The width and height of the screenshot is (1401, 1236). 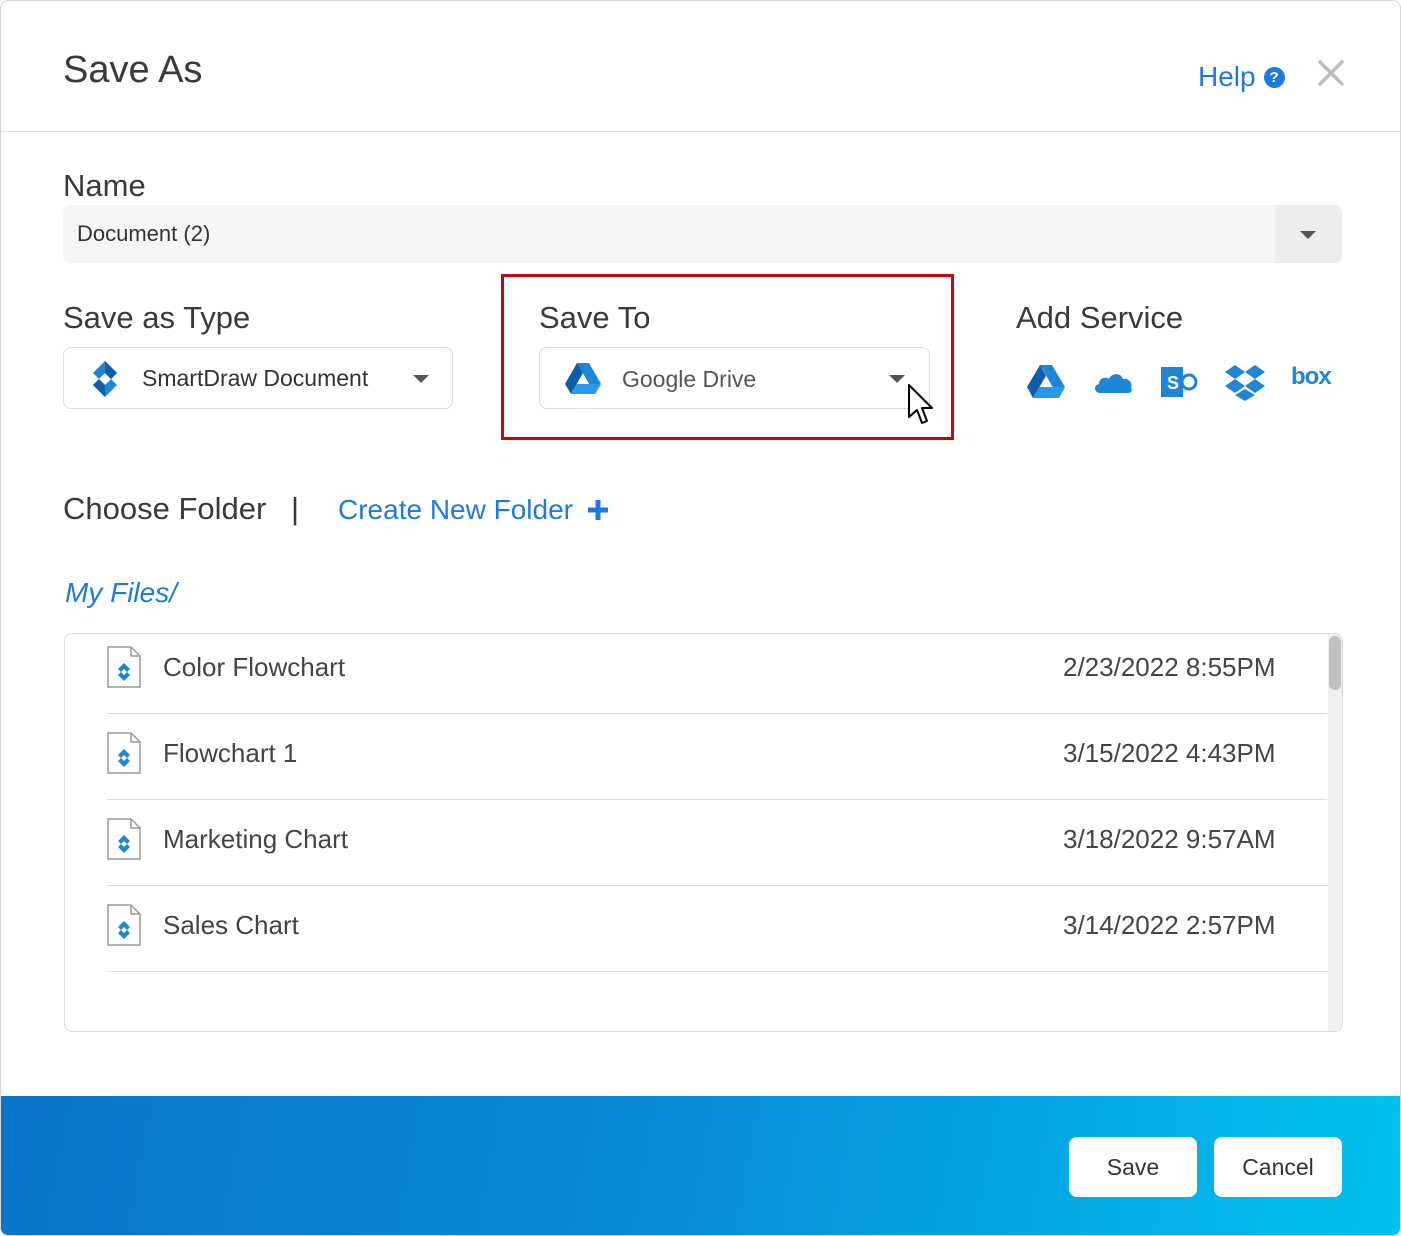 What do you see at coordinates (1278, 1167) in the screenshot?
I see `cancel-button: Cancel` at bounding box center [1278, 1167].